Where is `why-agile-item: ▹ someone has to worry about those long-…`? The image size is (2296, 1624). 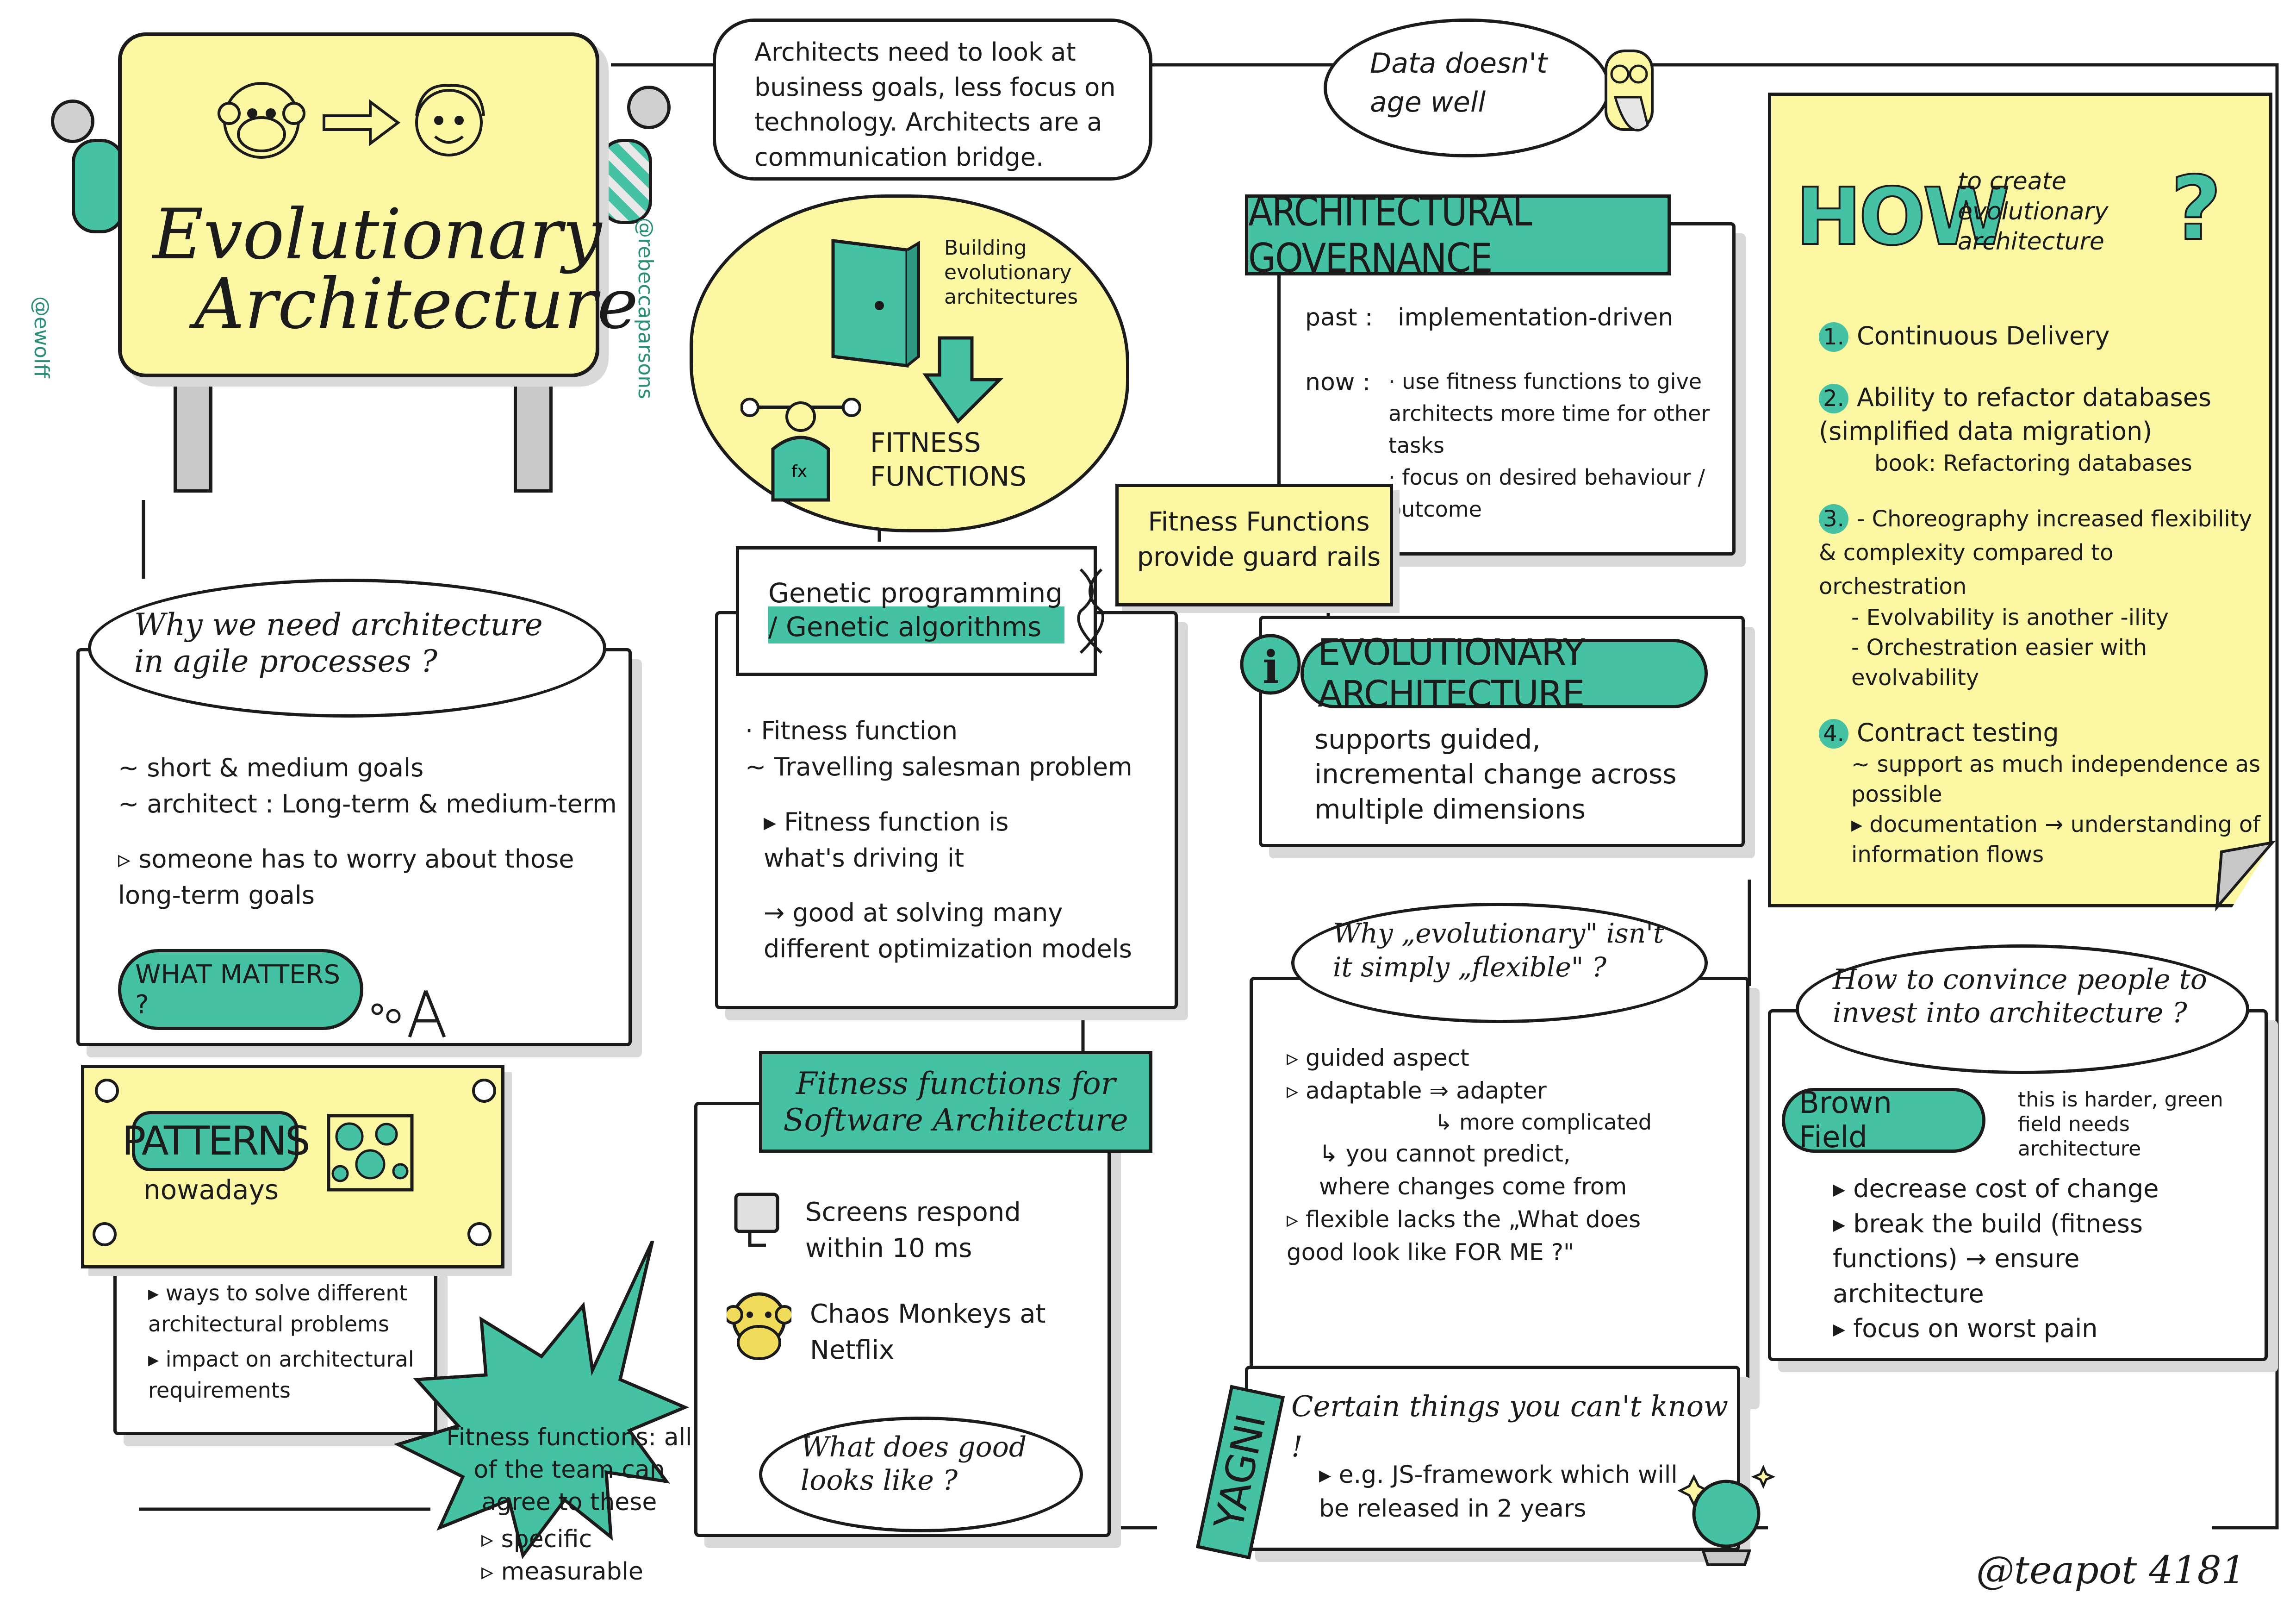
why-agile-item: ▹ someone has to worry about those long-… is located at coordinates (346, 877).